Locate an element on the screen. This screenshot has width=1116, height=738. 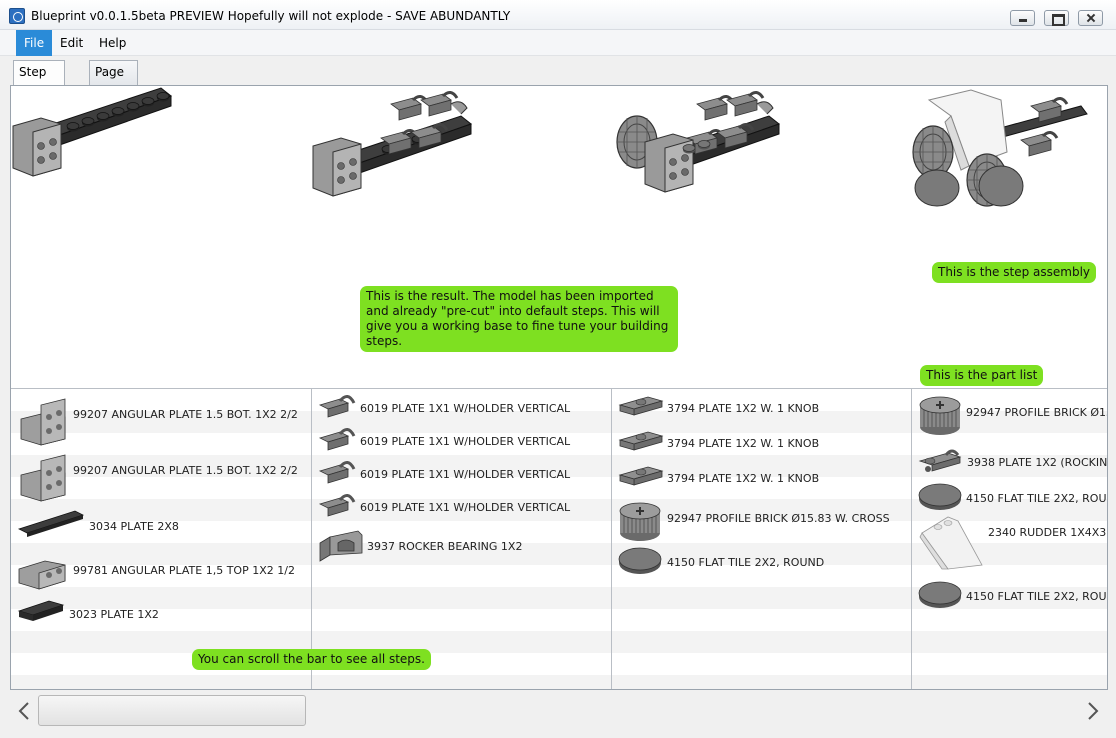
callout-step-assembly: This is the step assembly is located at coordinates (1014, 272).